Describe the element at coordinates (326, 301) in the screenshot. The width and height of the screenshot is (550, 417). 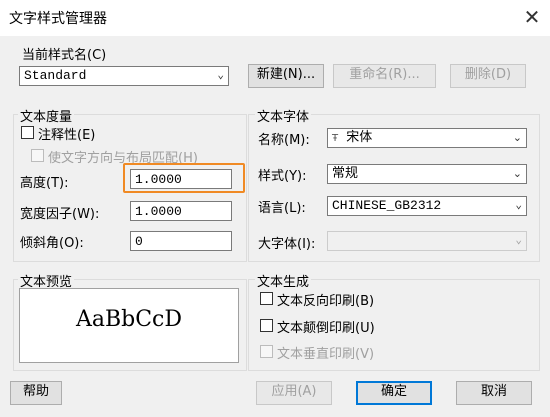
I see `backwards-label: 文本反向印刷(B)` at that location.